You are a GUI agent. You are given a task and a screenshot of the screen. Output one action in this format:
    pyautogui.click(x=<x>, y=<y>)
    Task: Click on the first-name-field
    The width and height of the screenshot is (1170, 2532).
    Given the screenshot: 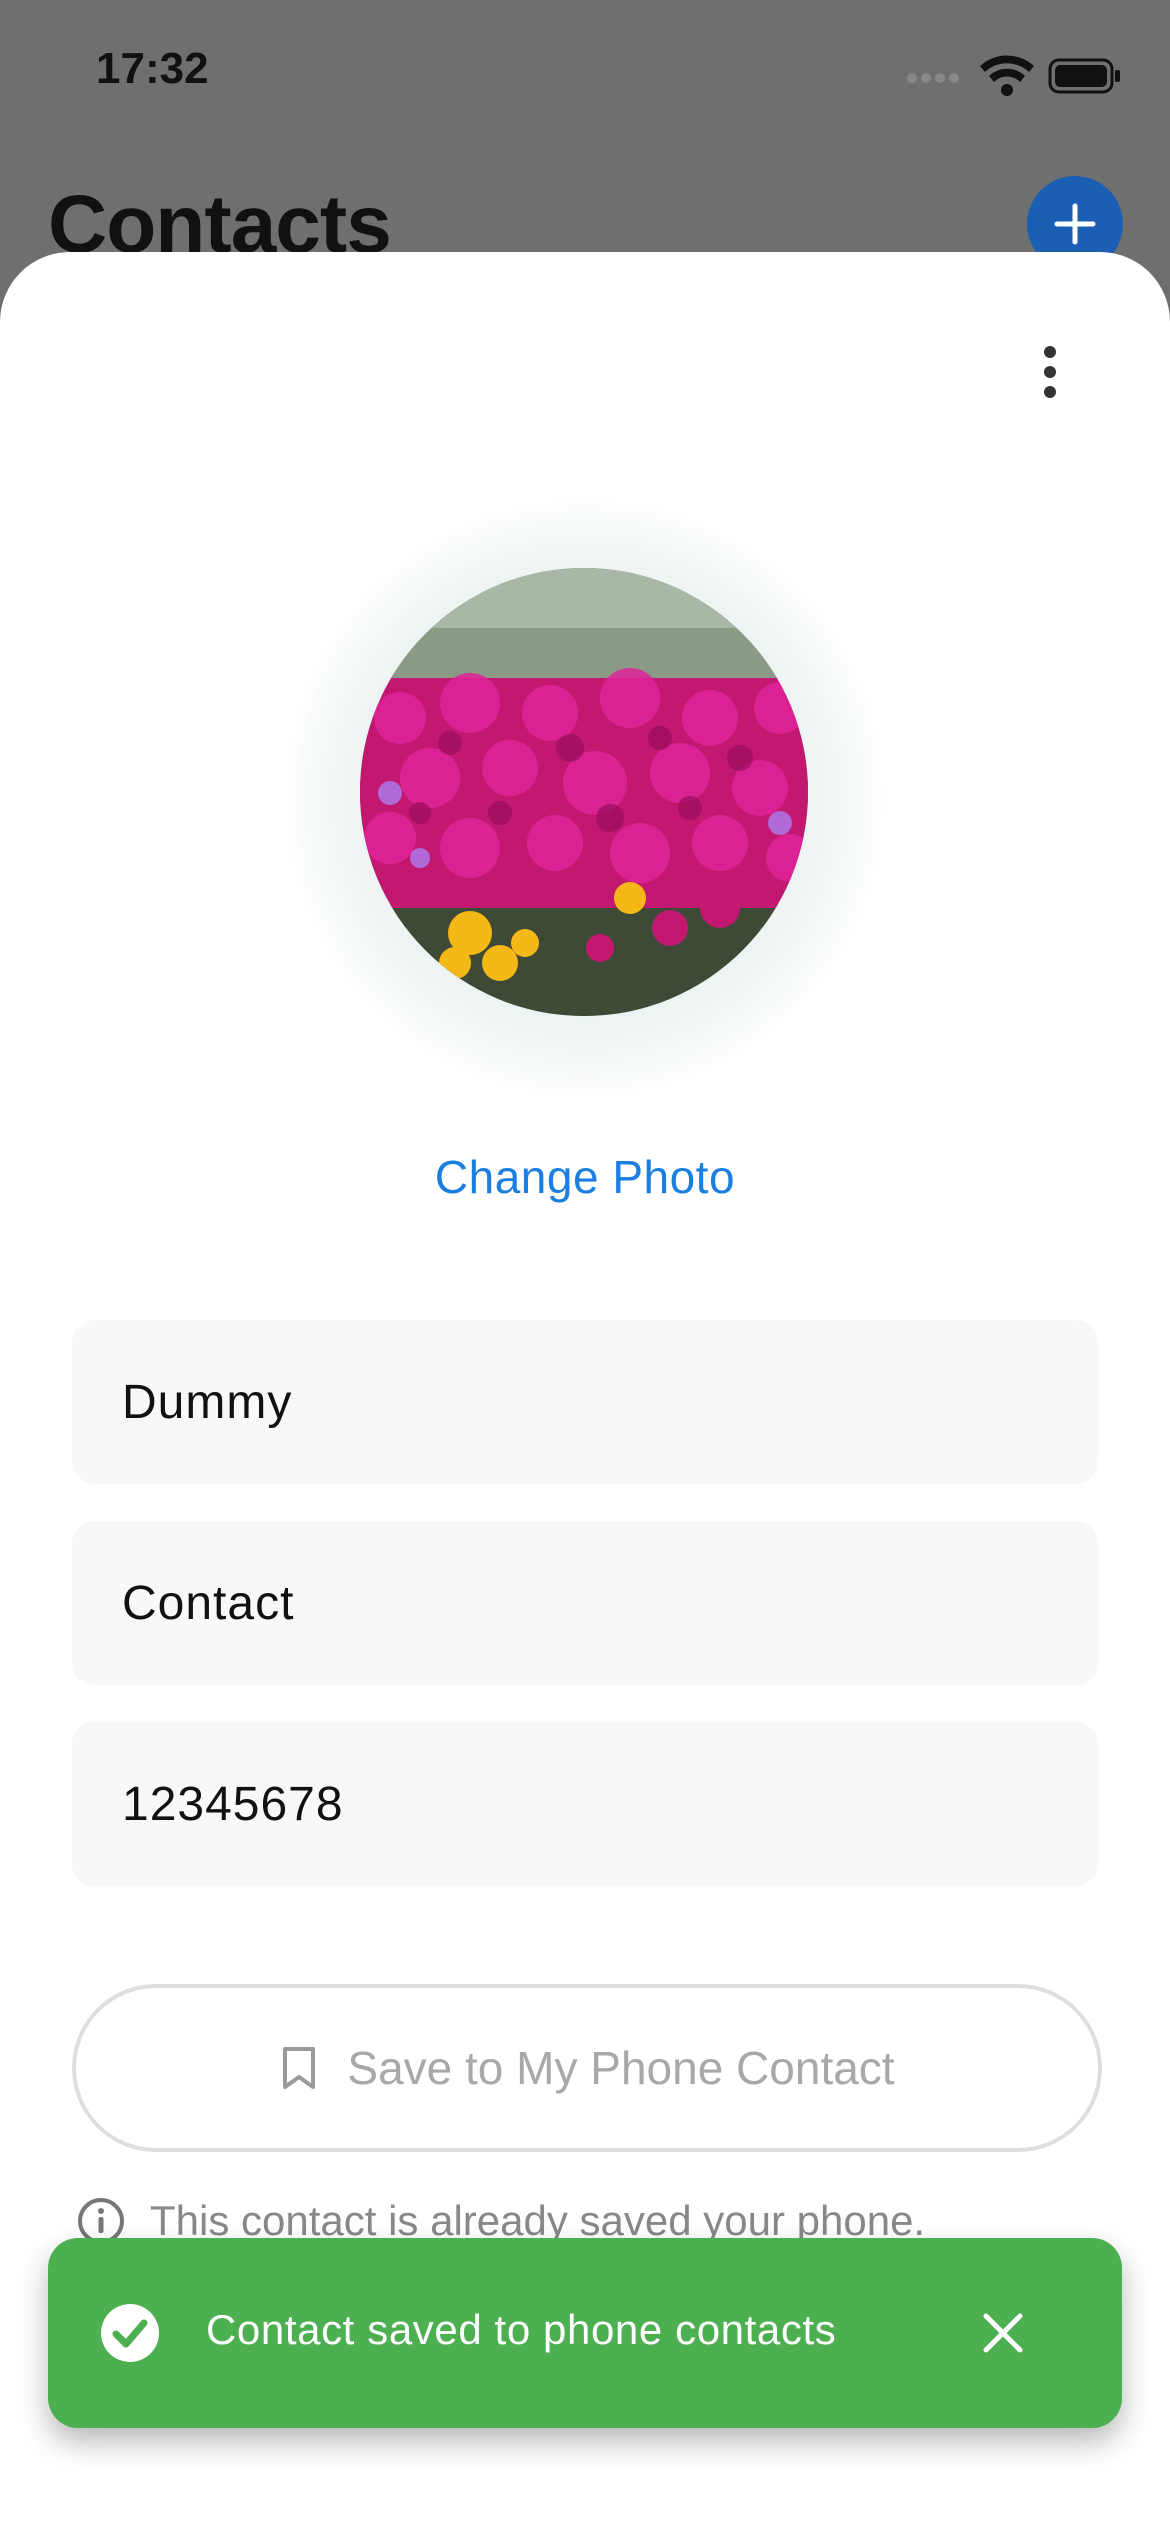 What is the action you would take?
    pyautogui.click(x=585, y=1402)
    